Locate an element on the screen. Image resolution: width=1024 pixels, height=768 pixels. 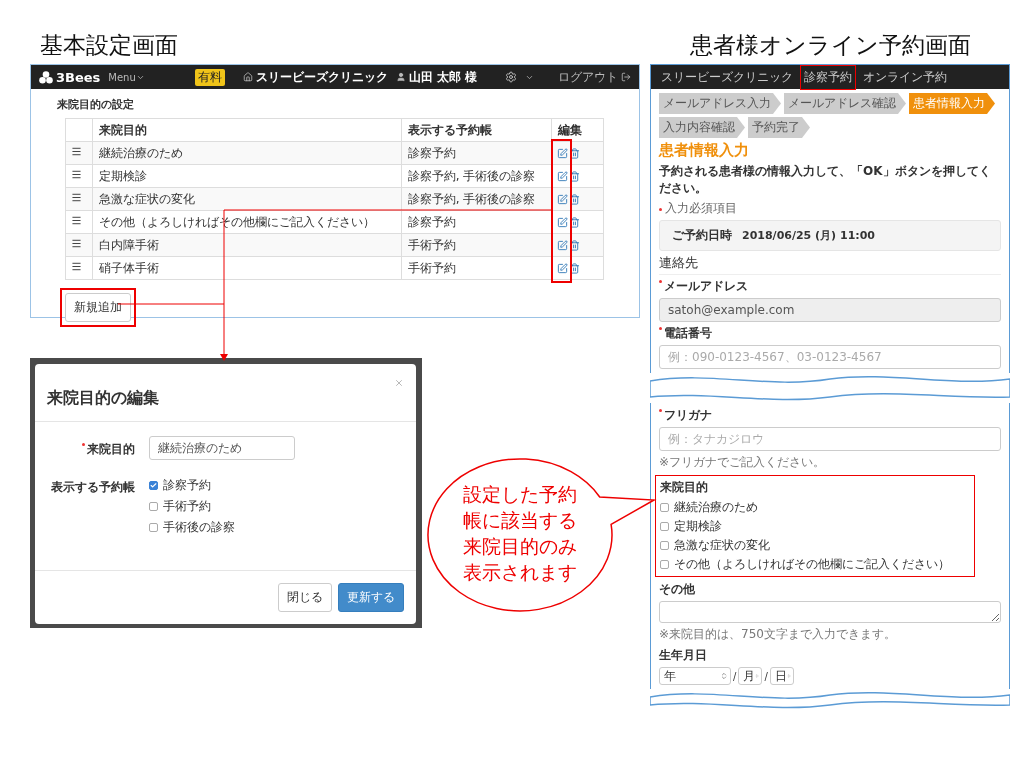
instruction-text: 予約される患者様の情報入力して、「OK」ボタンを押してください。 is located at coordinates (825, 180).